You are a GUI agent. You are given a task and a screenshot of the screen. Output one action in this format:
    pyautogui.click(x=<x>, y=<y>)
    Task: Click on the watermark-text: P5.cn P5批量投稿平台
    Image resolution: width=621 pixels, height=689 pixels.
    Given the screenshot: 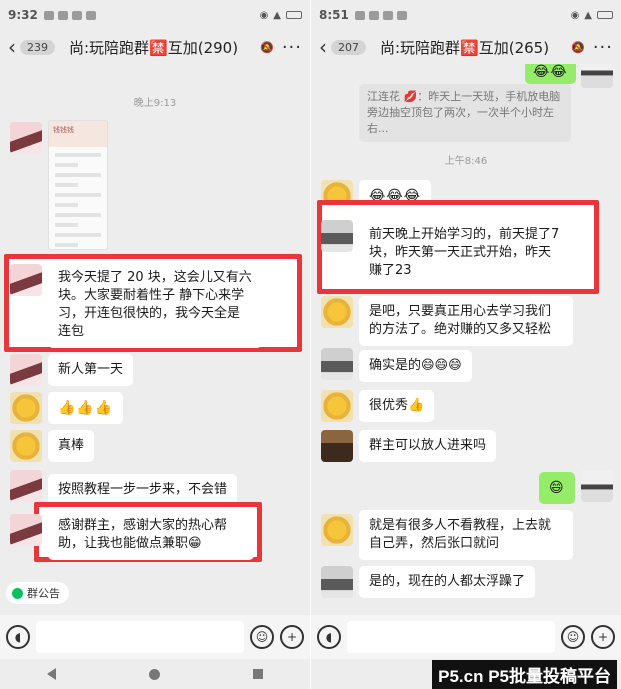 What is the action you would take?
    pyautogui.click(x=524, y=674)
    